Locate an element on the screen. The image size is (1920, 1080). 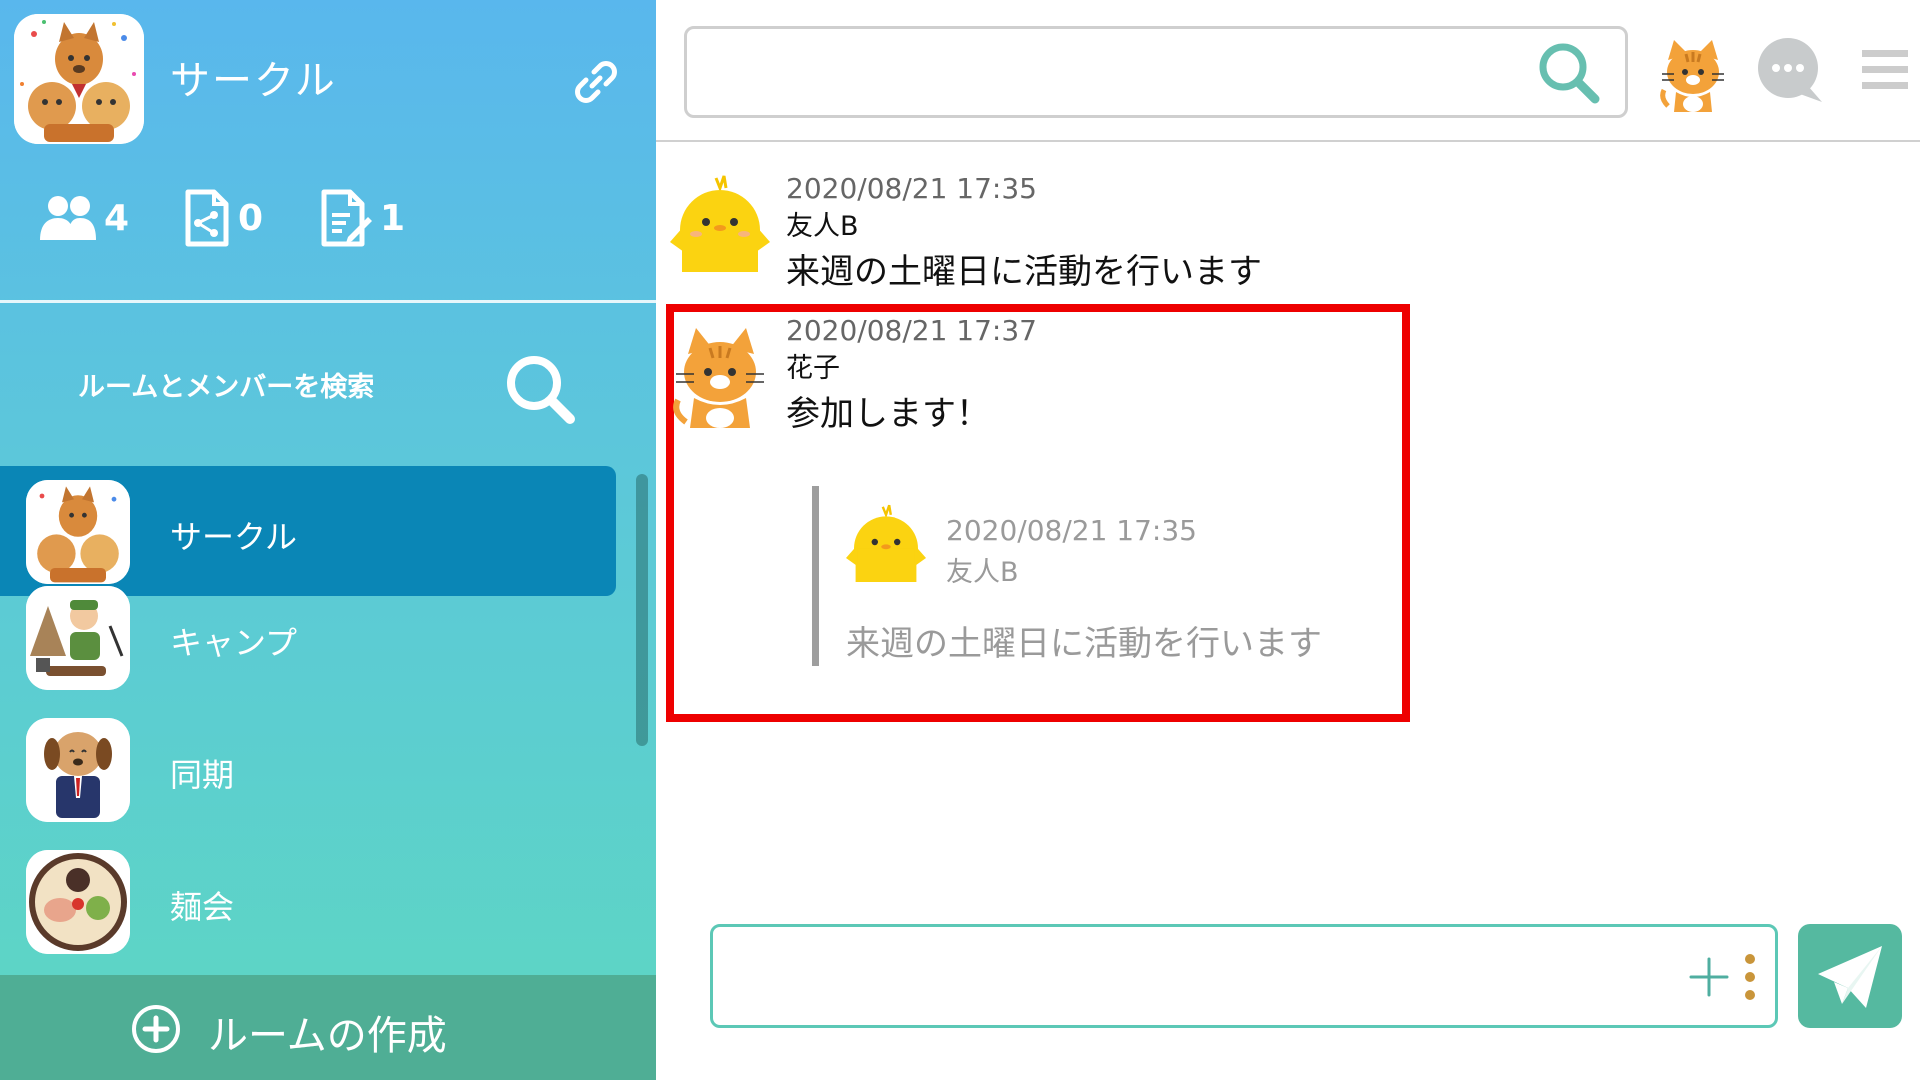
members-icon is located at coordinates (68, 218).